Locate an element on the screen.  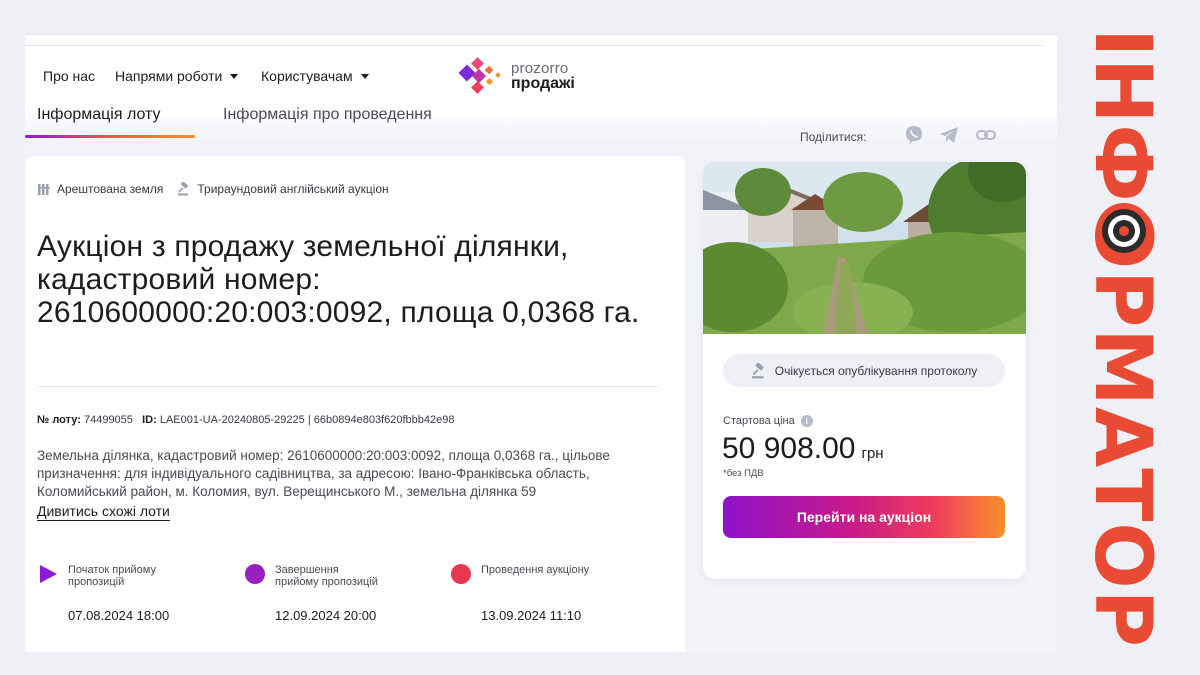
tag-arrested-land-label: Арештована земля is located at coordinates (110, 189).